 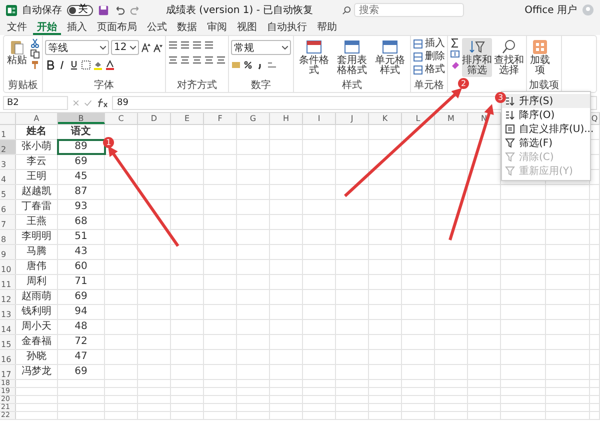 I want to click on row-header: 3, so click(x=8, y=162).